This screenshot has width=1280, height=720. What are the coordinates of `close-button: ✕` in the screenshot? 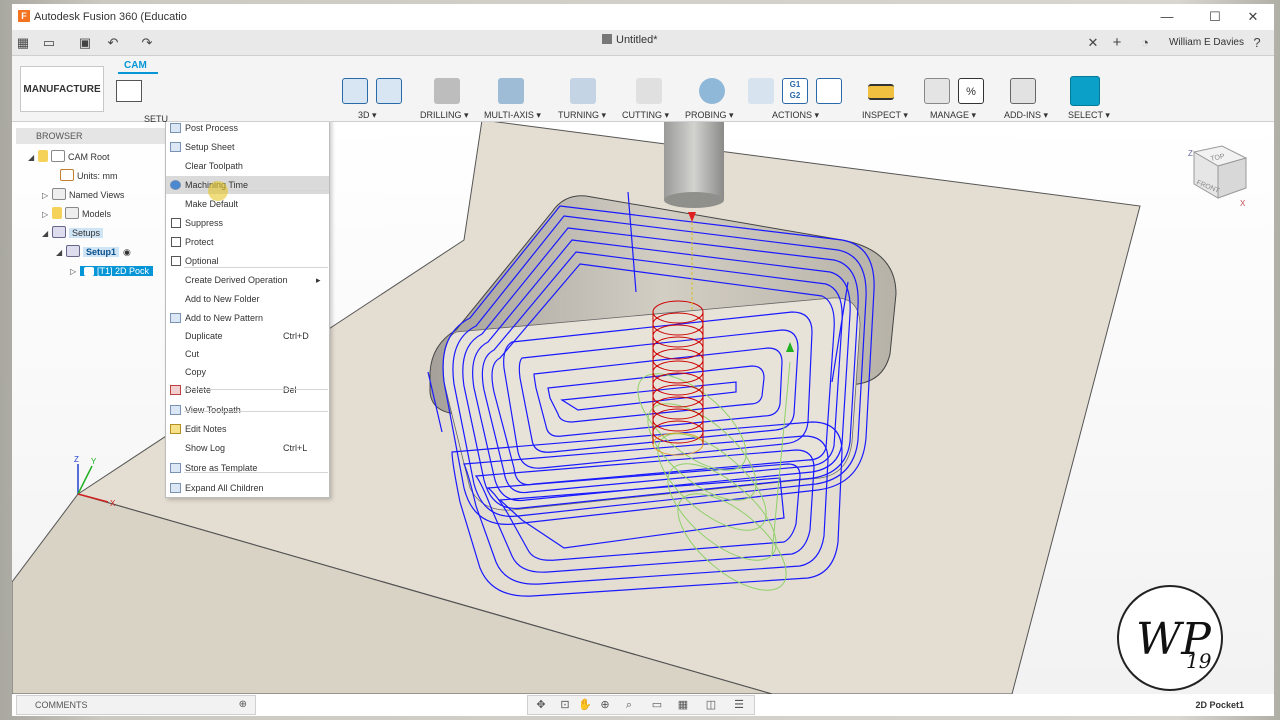 It's located at (1253, 17).